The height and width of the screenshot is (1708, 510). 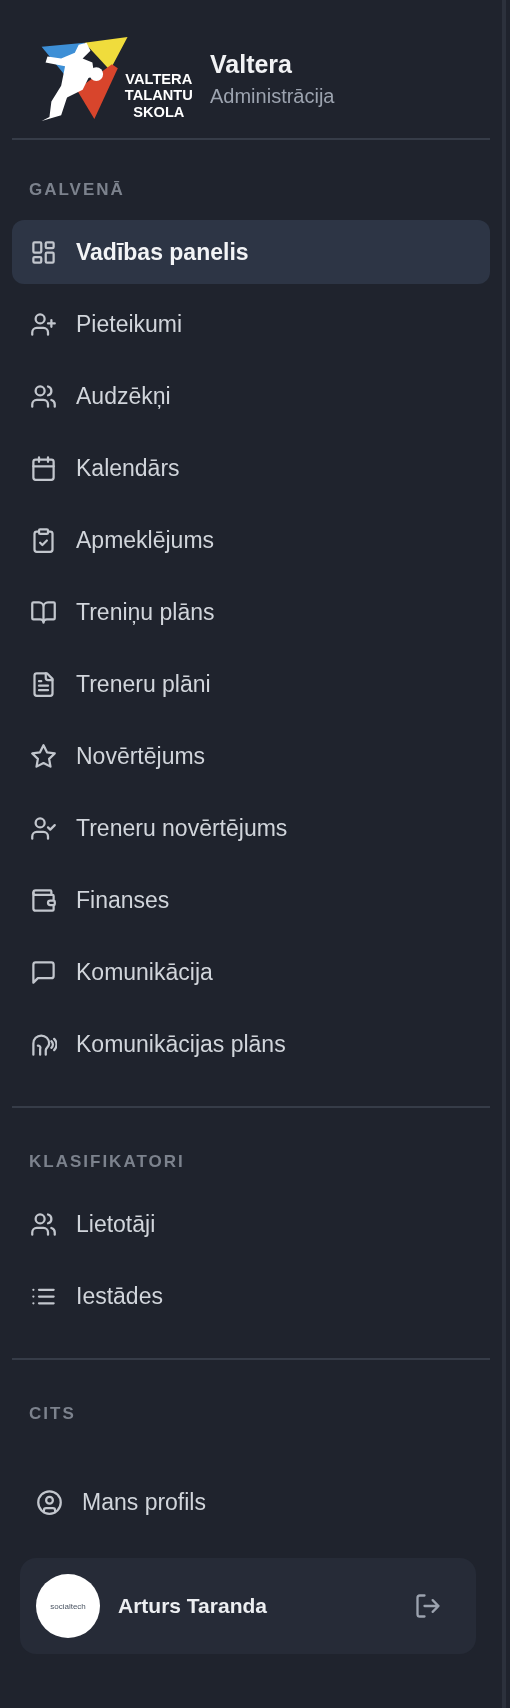 I want to click on nav-item: Komunikācijas plāns, so click(x=251, y=1044).